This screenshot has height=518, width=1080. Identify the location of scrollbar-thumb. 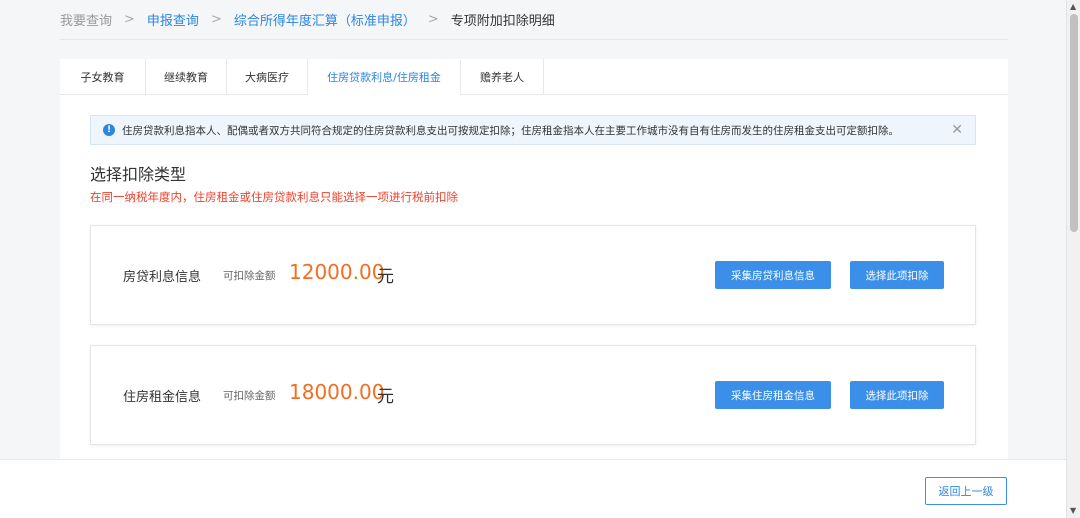
(1074, 123).